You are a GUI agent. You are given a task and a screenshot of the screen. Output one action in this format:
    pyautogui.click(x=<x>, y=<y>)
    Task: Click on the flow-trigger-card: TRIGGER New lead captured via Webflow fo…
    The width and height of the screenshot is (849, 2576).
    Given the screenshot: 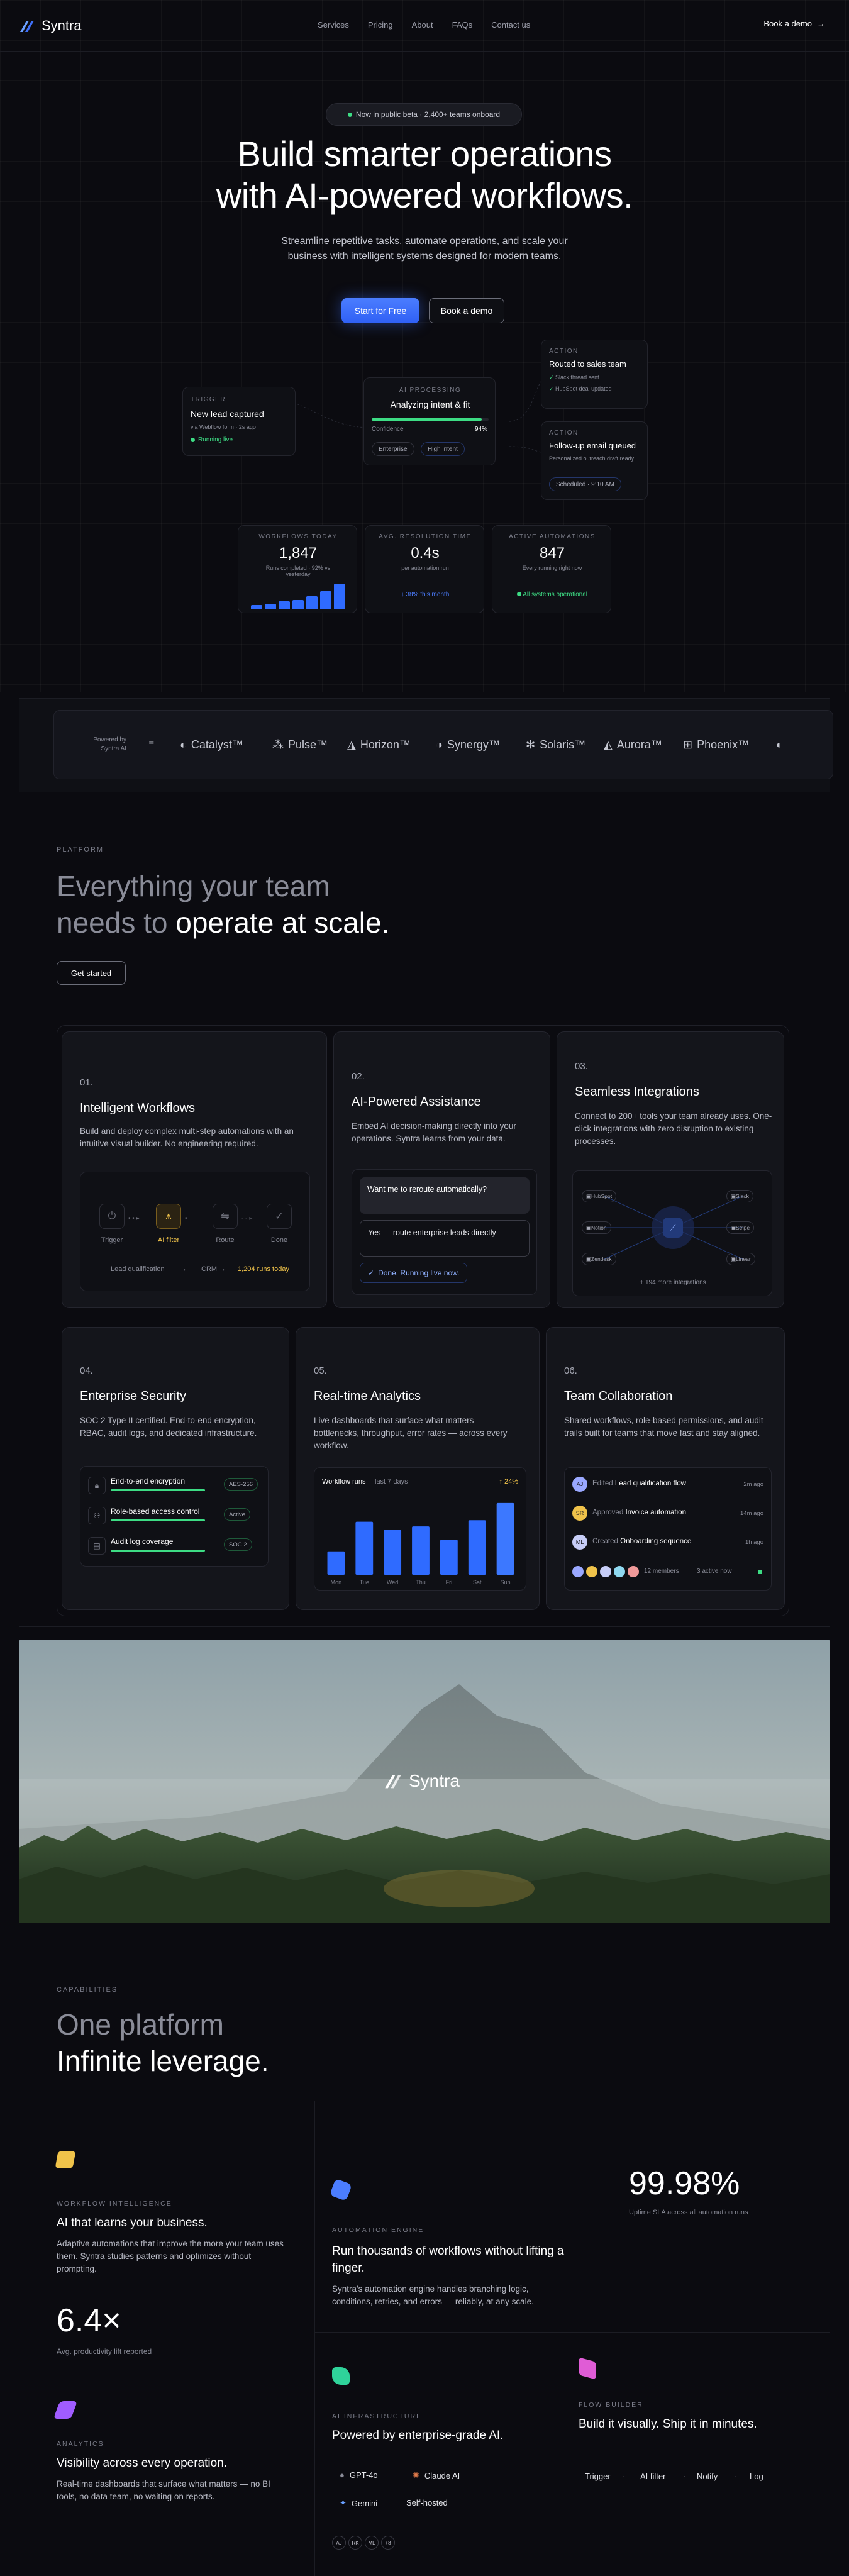 What is the action you would take?
    pyautogui.click(x=239, y=421)
    